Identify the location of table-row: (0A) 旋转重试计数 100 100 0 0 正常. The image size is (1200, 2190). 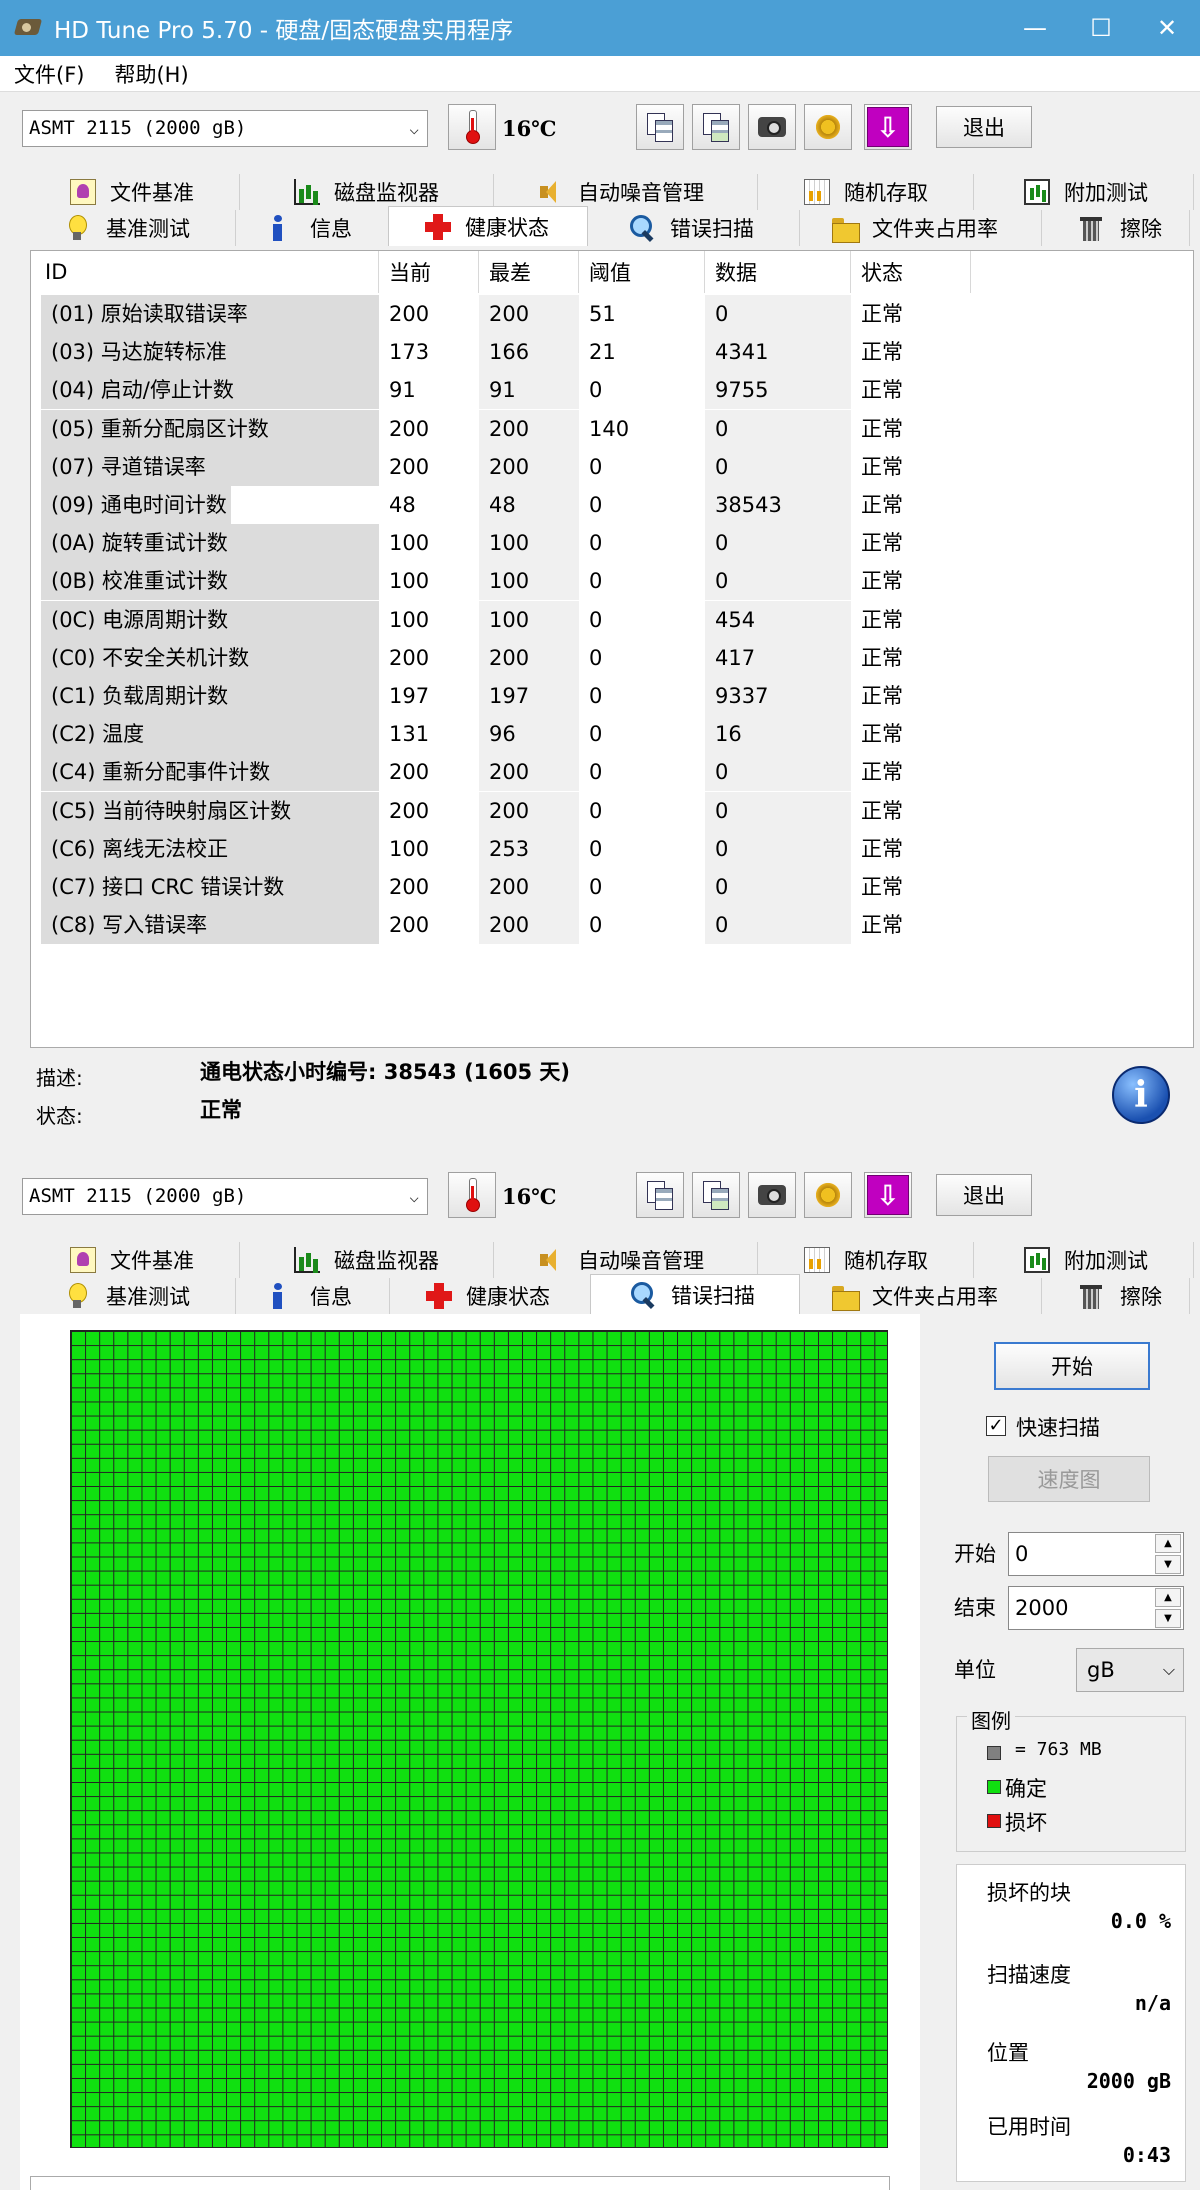
(521, 543).